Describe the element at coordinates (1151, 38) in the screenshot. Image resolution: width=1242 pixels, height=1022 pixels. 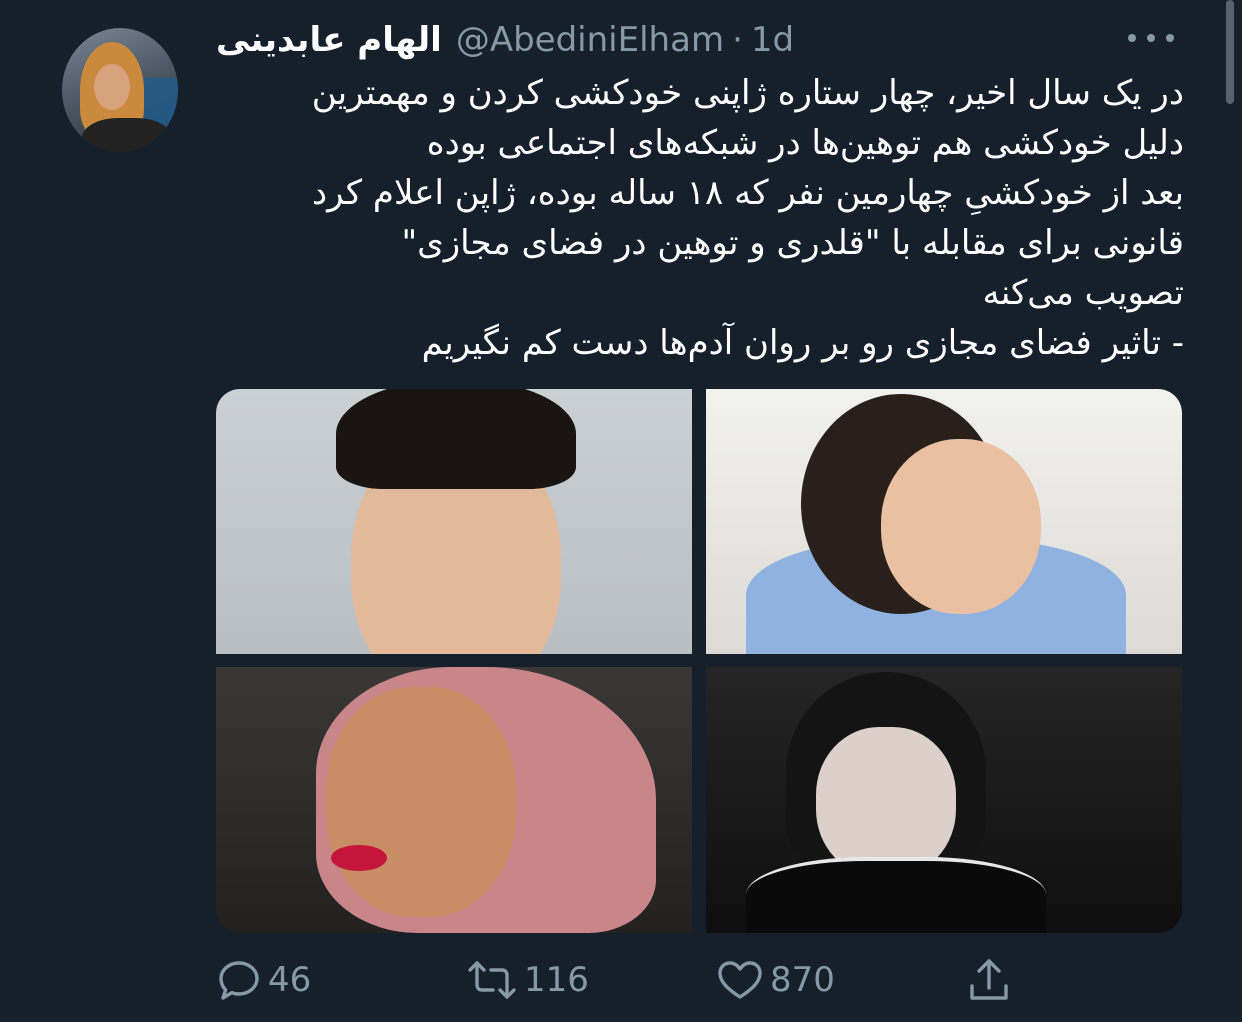
I see `more-icon` at that location.